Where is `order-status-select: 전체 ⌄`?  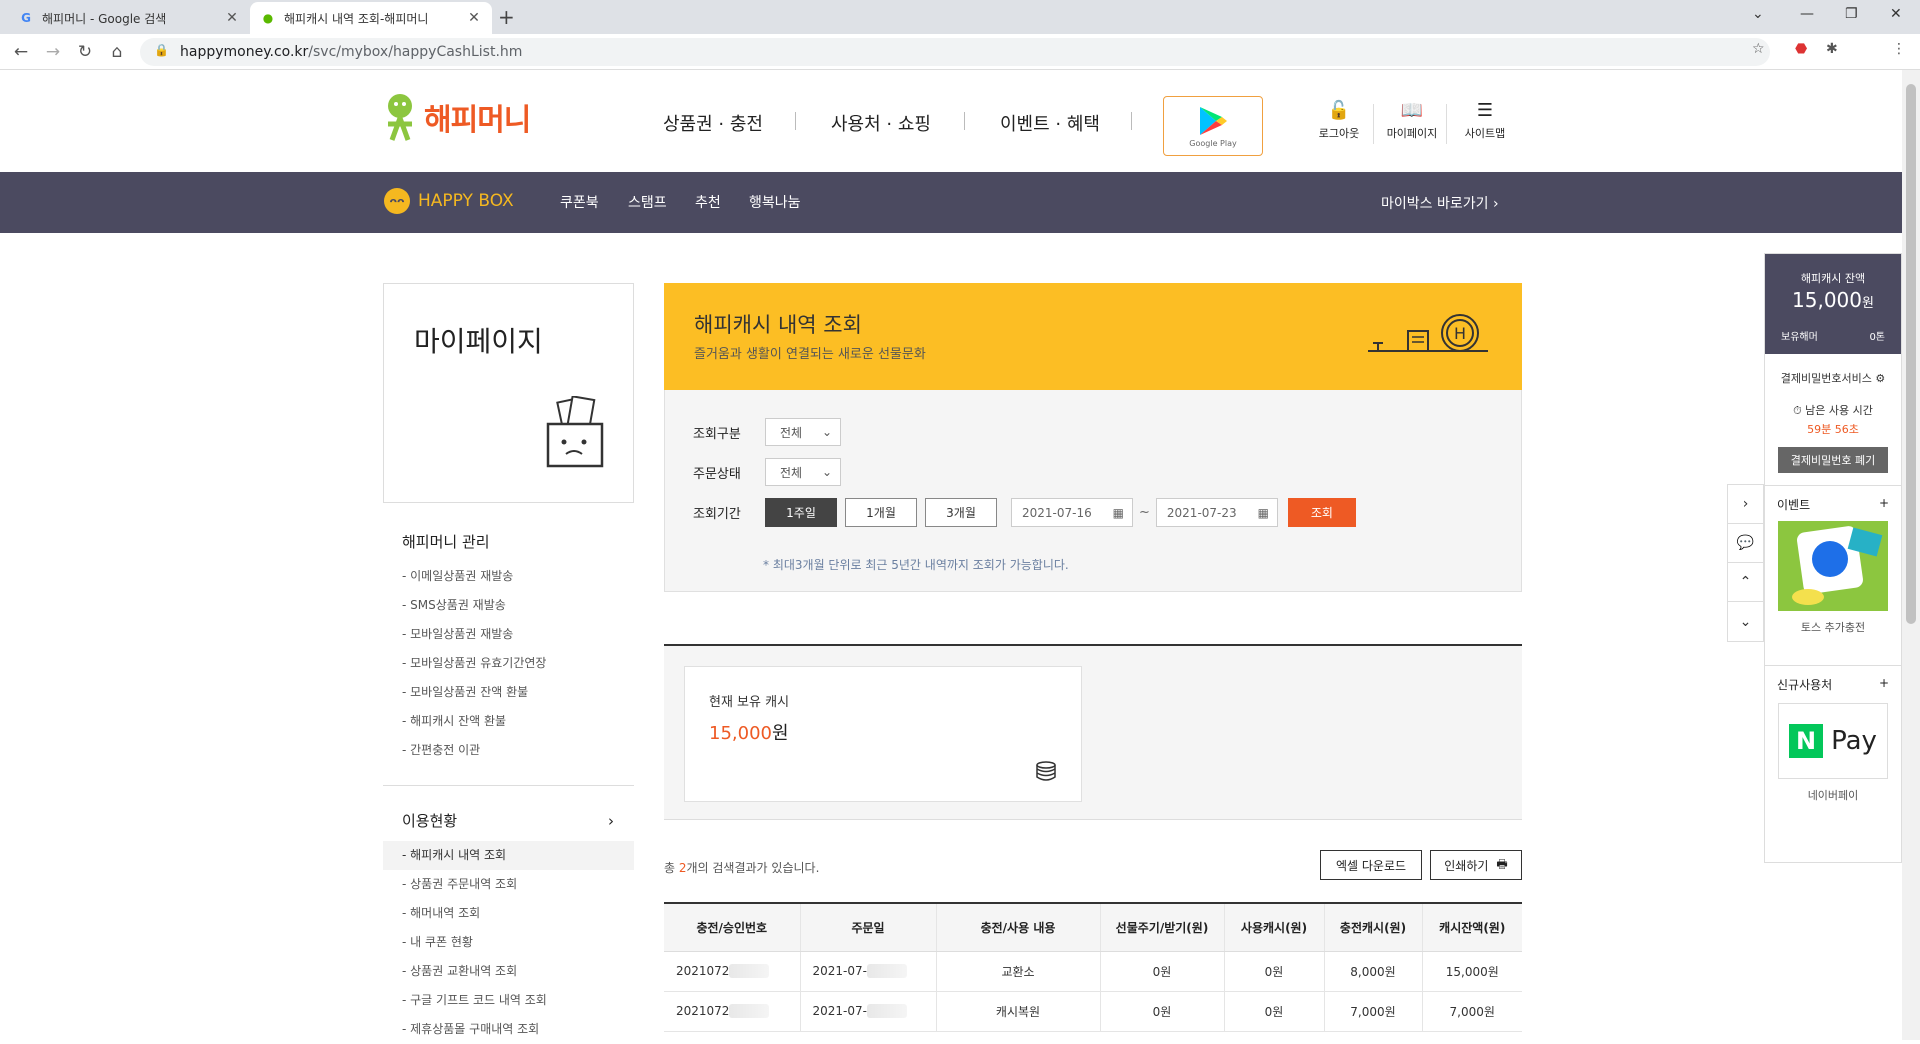
order-status-select: 전체 ⌄ is located at coordinates (803, 472).